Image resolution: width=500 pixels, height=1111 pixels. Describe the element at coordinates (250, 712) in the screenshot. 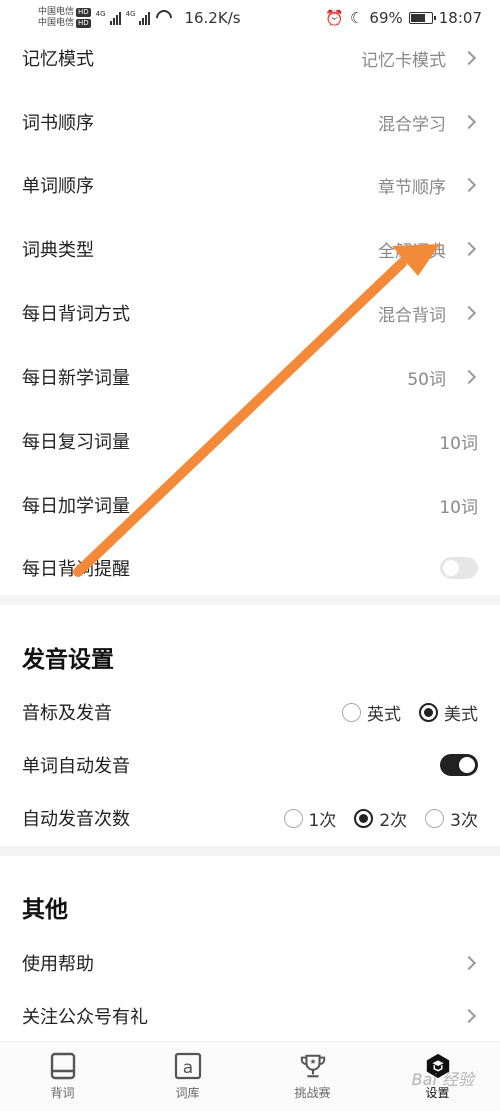

I see `setting-row-phonetic: 音标及发音 英式 美式` at that location.